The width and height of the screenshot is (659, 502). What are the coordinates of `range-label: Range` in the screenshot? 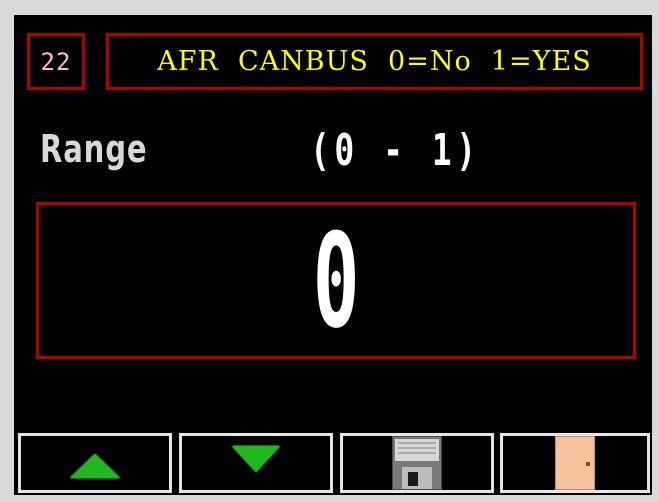 It's located at (94, 149).